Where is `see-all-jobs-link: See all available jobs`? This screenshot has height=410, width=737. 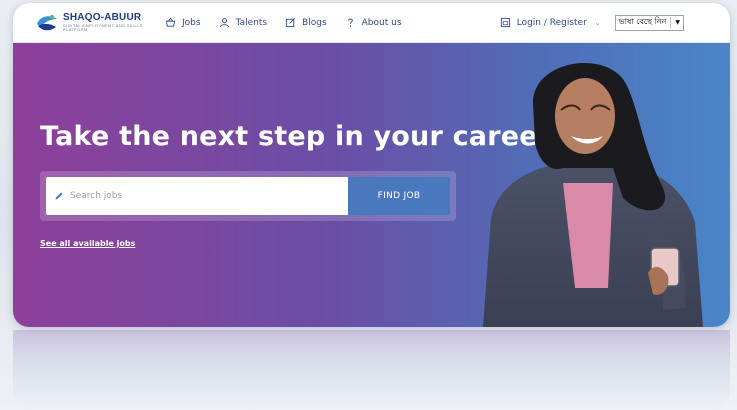
see-all-jobs-link: See all available jobs is located at coordinates (87, 243).